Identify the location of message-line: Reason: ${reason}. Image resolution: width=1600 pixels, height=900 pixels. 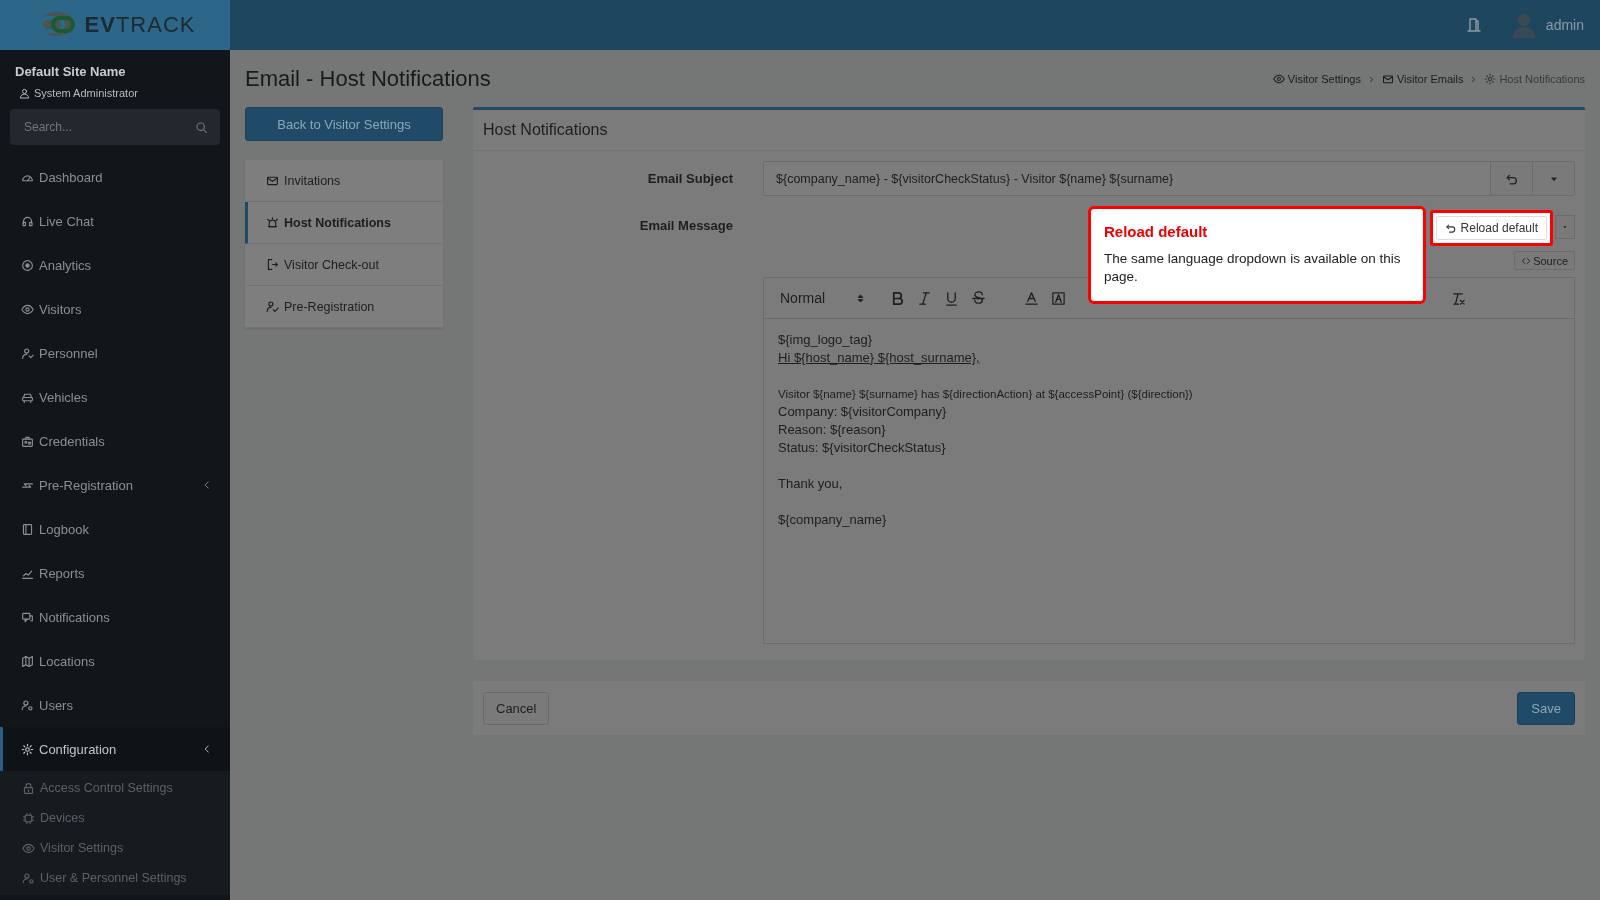
(832, 430).